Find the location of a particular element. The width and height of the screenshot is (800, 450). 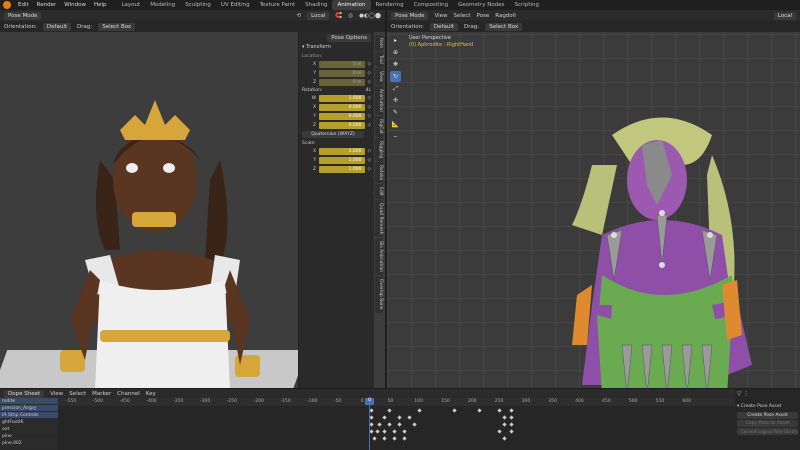

sidebar-tab-quad-remesh: Quad Remesh is located at coordinates (379, 218).